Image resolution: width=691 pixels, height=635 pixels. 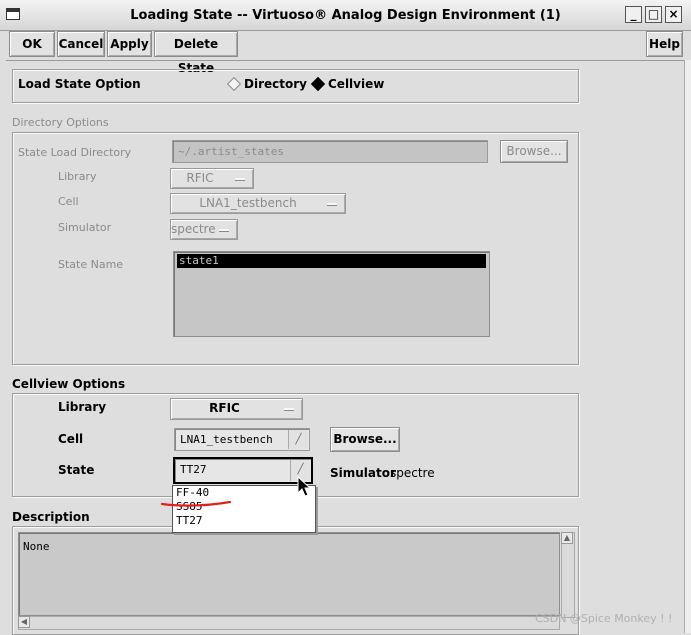 I want to click on dir-cell-dropdown: LNA1_testbench, so click(x=258, y=203).